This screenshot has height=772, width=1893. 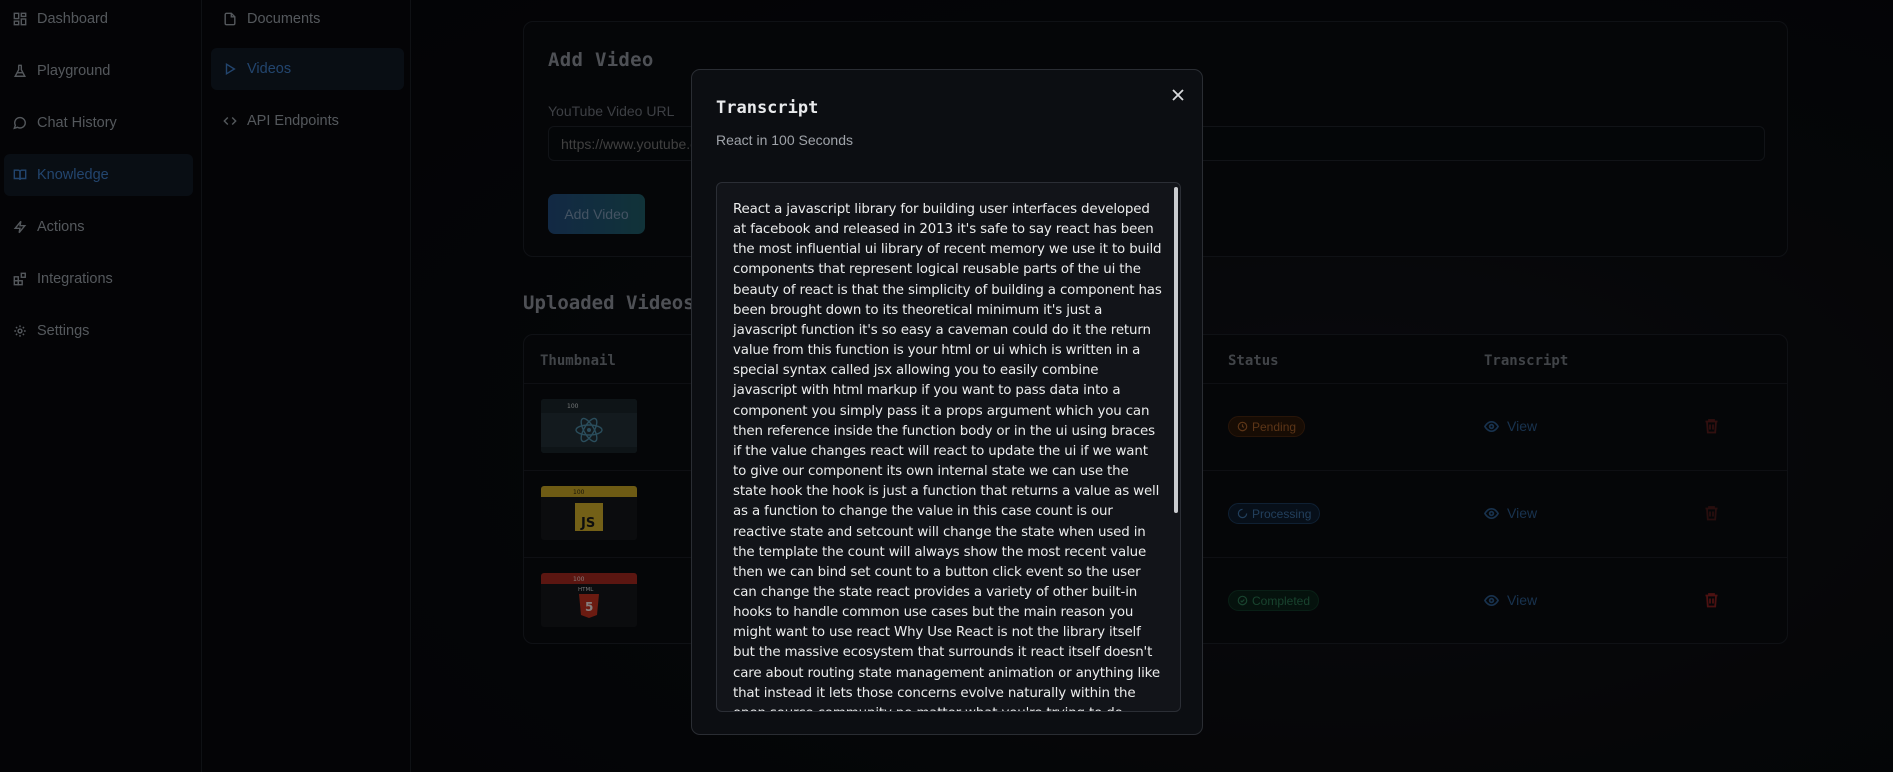 I want to click on close-icon, so click(x=1178, y=95).